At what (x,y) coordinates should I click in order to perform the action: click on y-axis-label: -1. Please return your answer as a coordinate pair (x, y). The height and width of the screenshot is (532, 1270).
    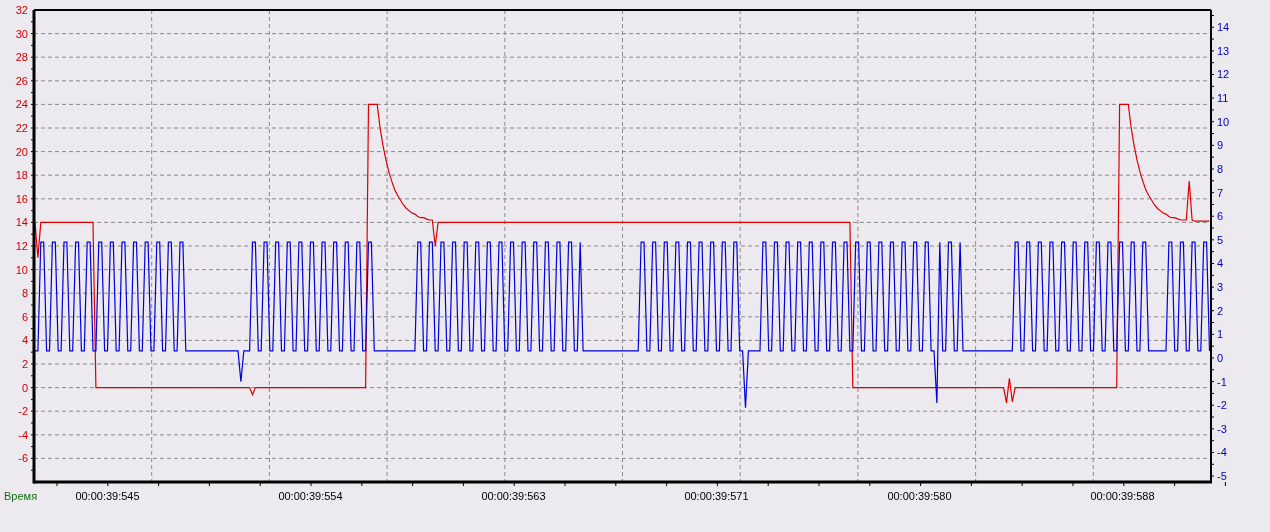
    Looking at the image, I should click on (1222, 381).